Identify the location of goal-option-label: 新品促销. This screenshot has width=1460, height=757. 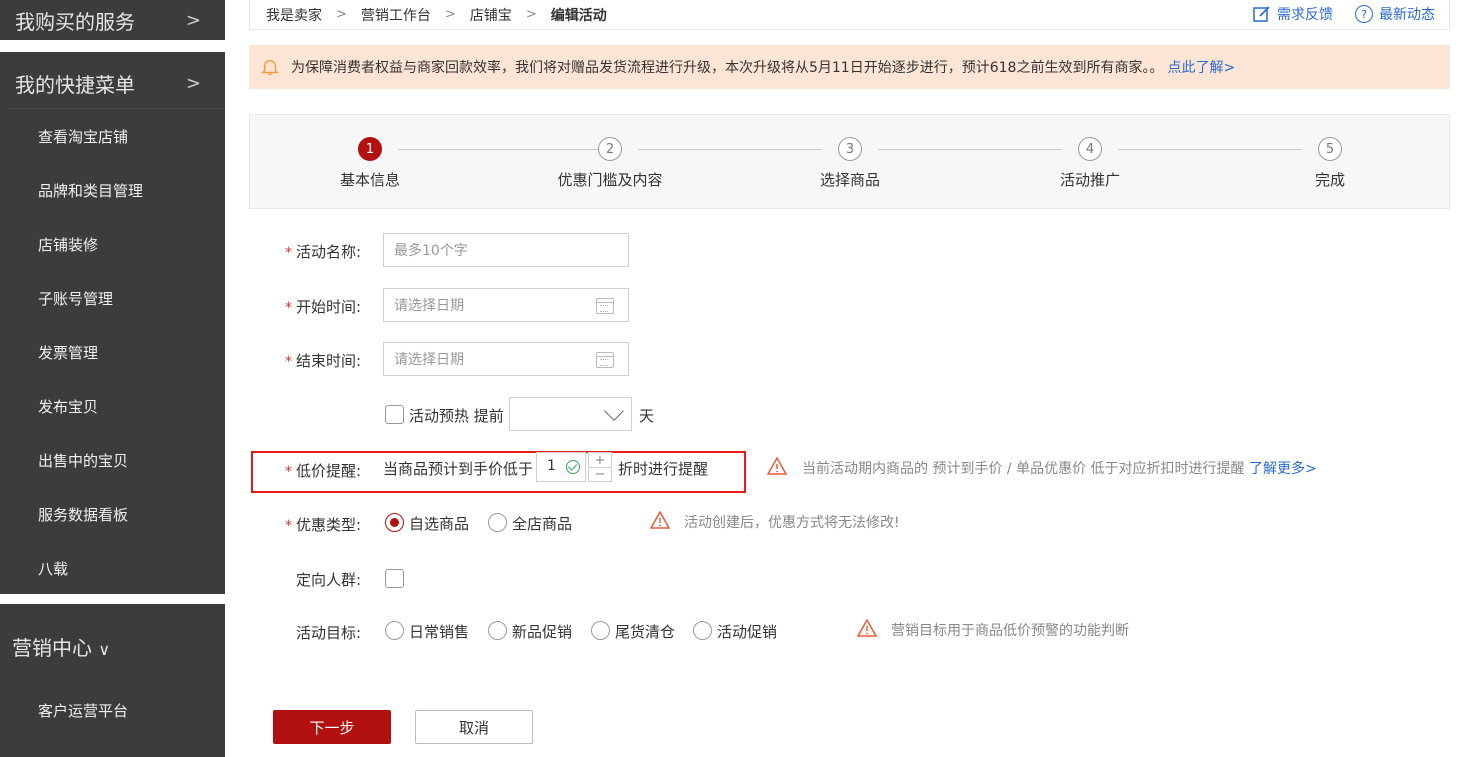
(542, 632).